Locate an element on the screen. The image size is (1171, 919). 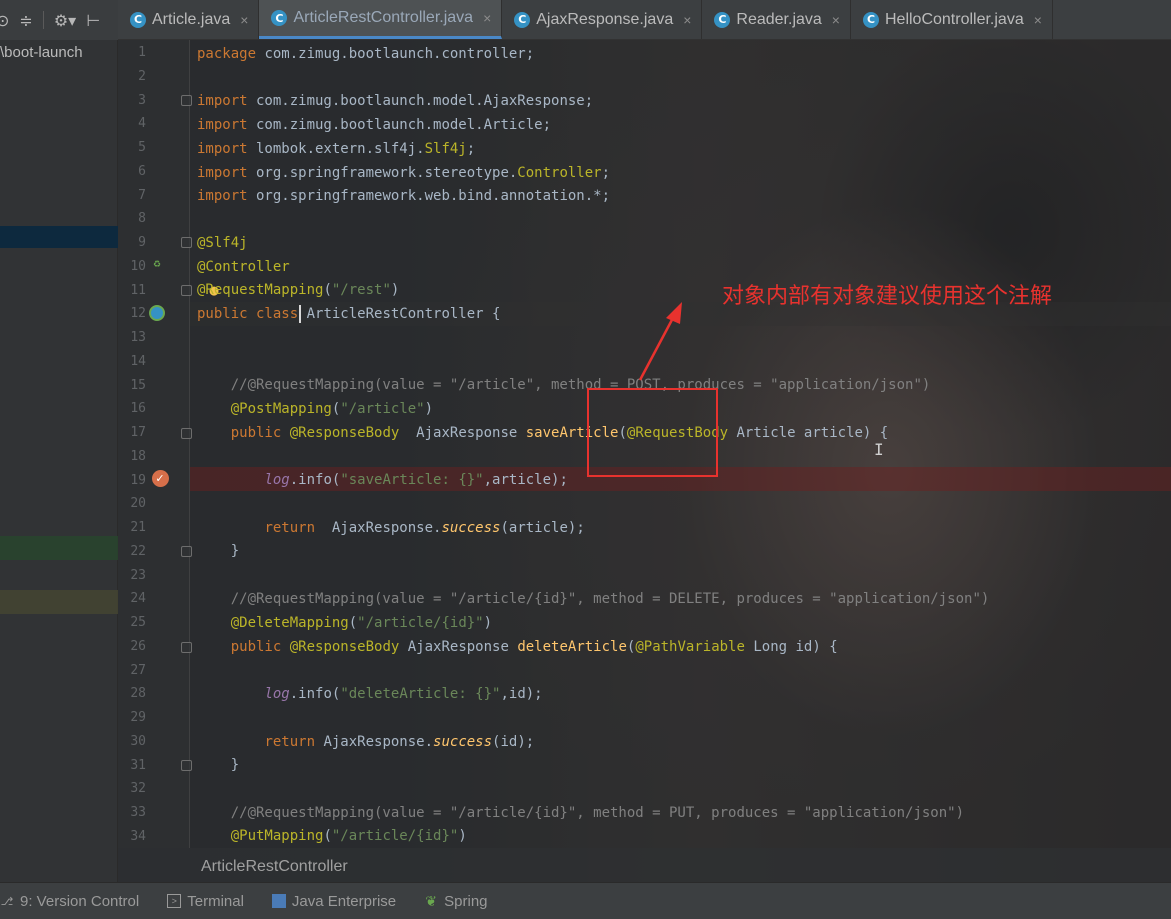
line-number: 7 is located at coordinates (142, 195).